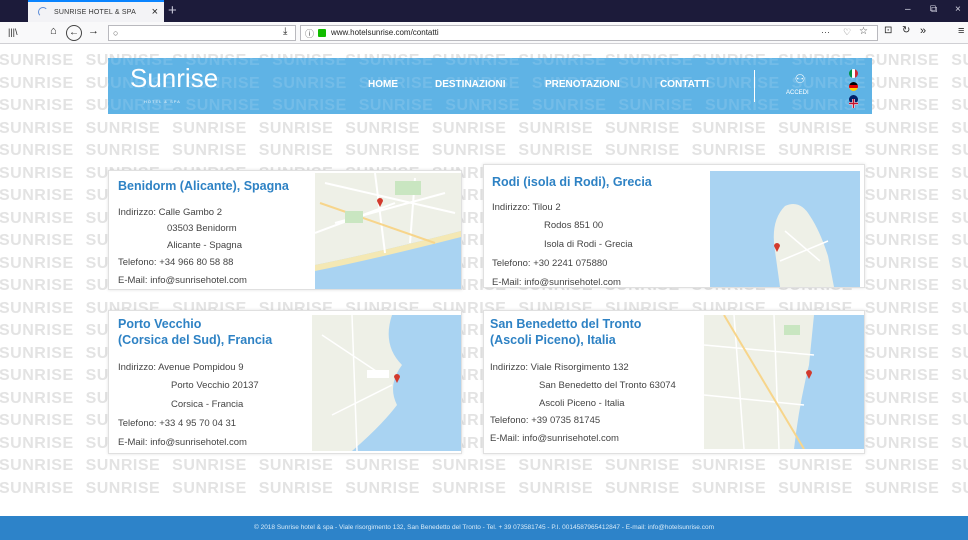 The width and height of the screenshot is (968, 540). What do you see at coordinates (155, 12) in the screenshot?
I see `tab-close-icon: ×` at bounding box center [155, 12].